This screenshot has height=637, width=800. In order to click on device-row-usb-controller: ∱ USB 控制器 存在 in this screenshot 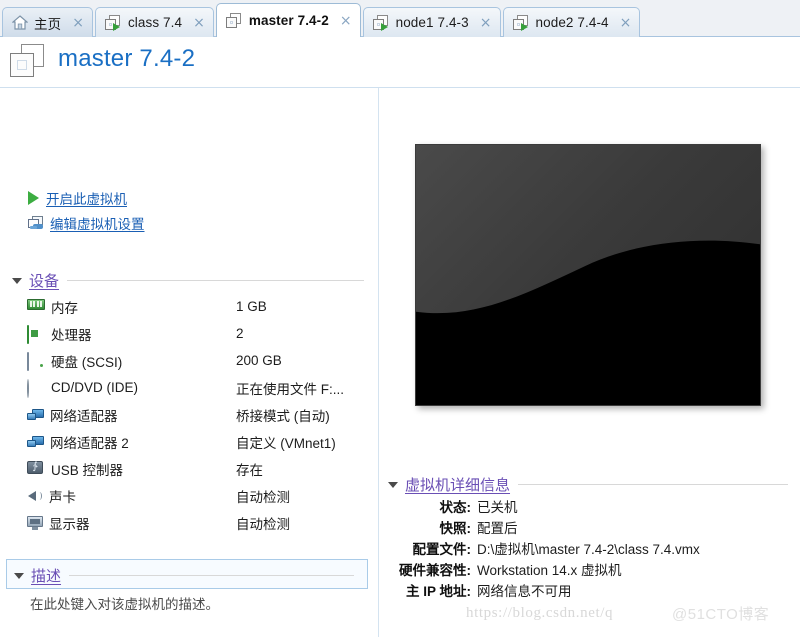, I will do `click(189, 468)`.